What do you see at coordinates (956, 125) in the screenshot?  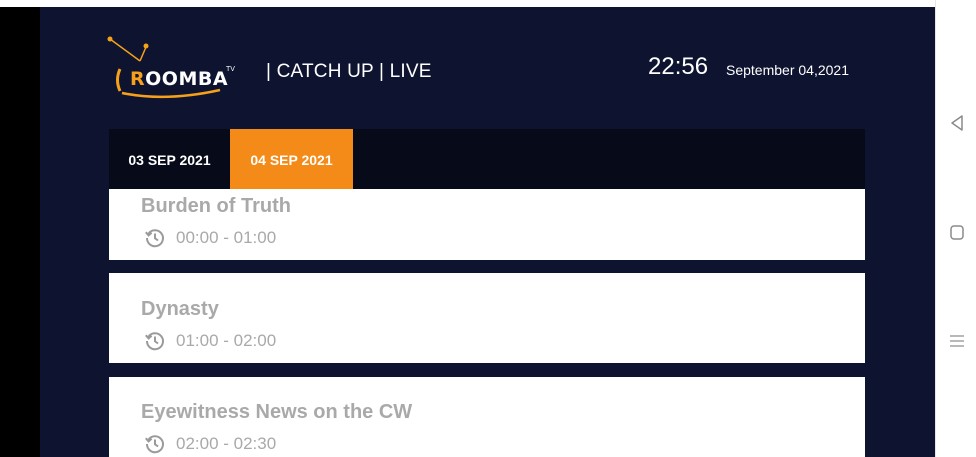 I see `back-triangle-icon` at bounding box center [956, 125].